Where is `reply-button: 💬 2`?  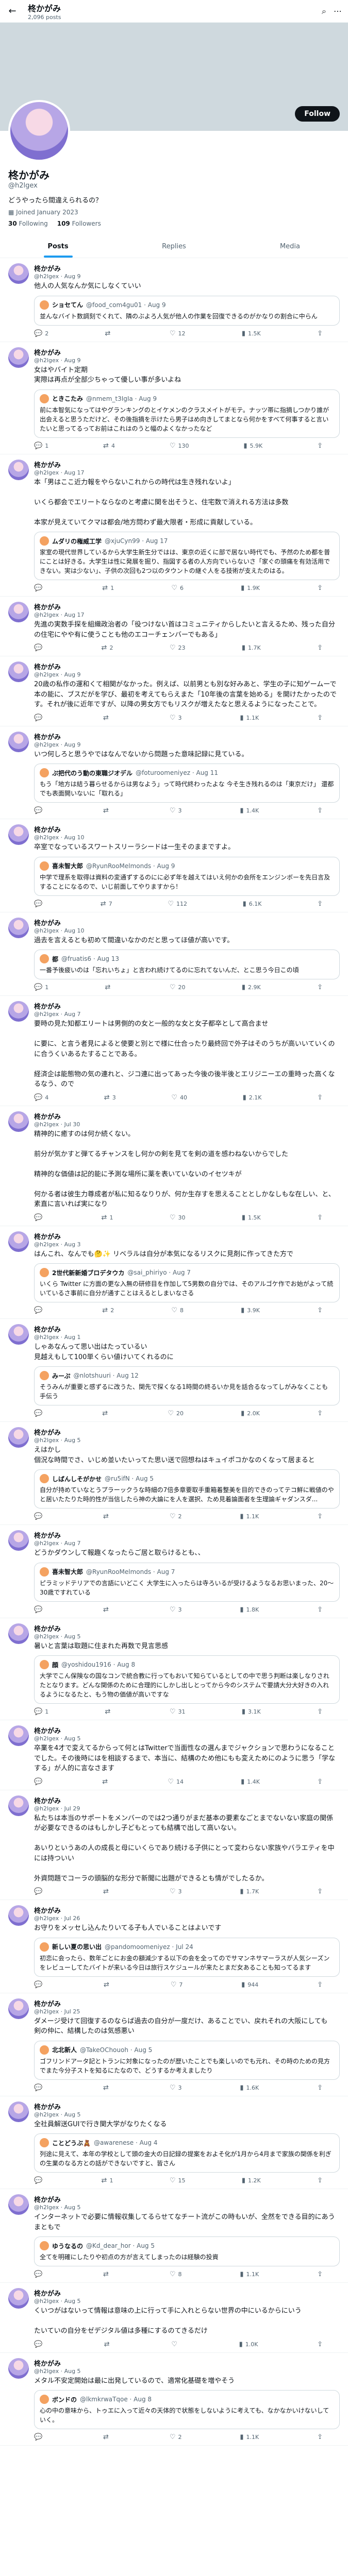
reply-button: 💬 2 is located at coordinates (41, 333).